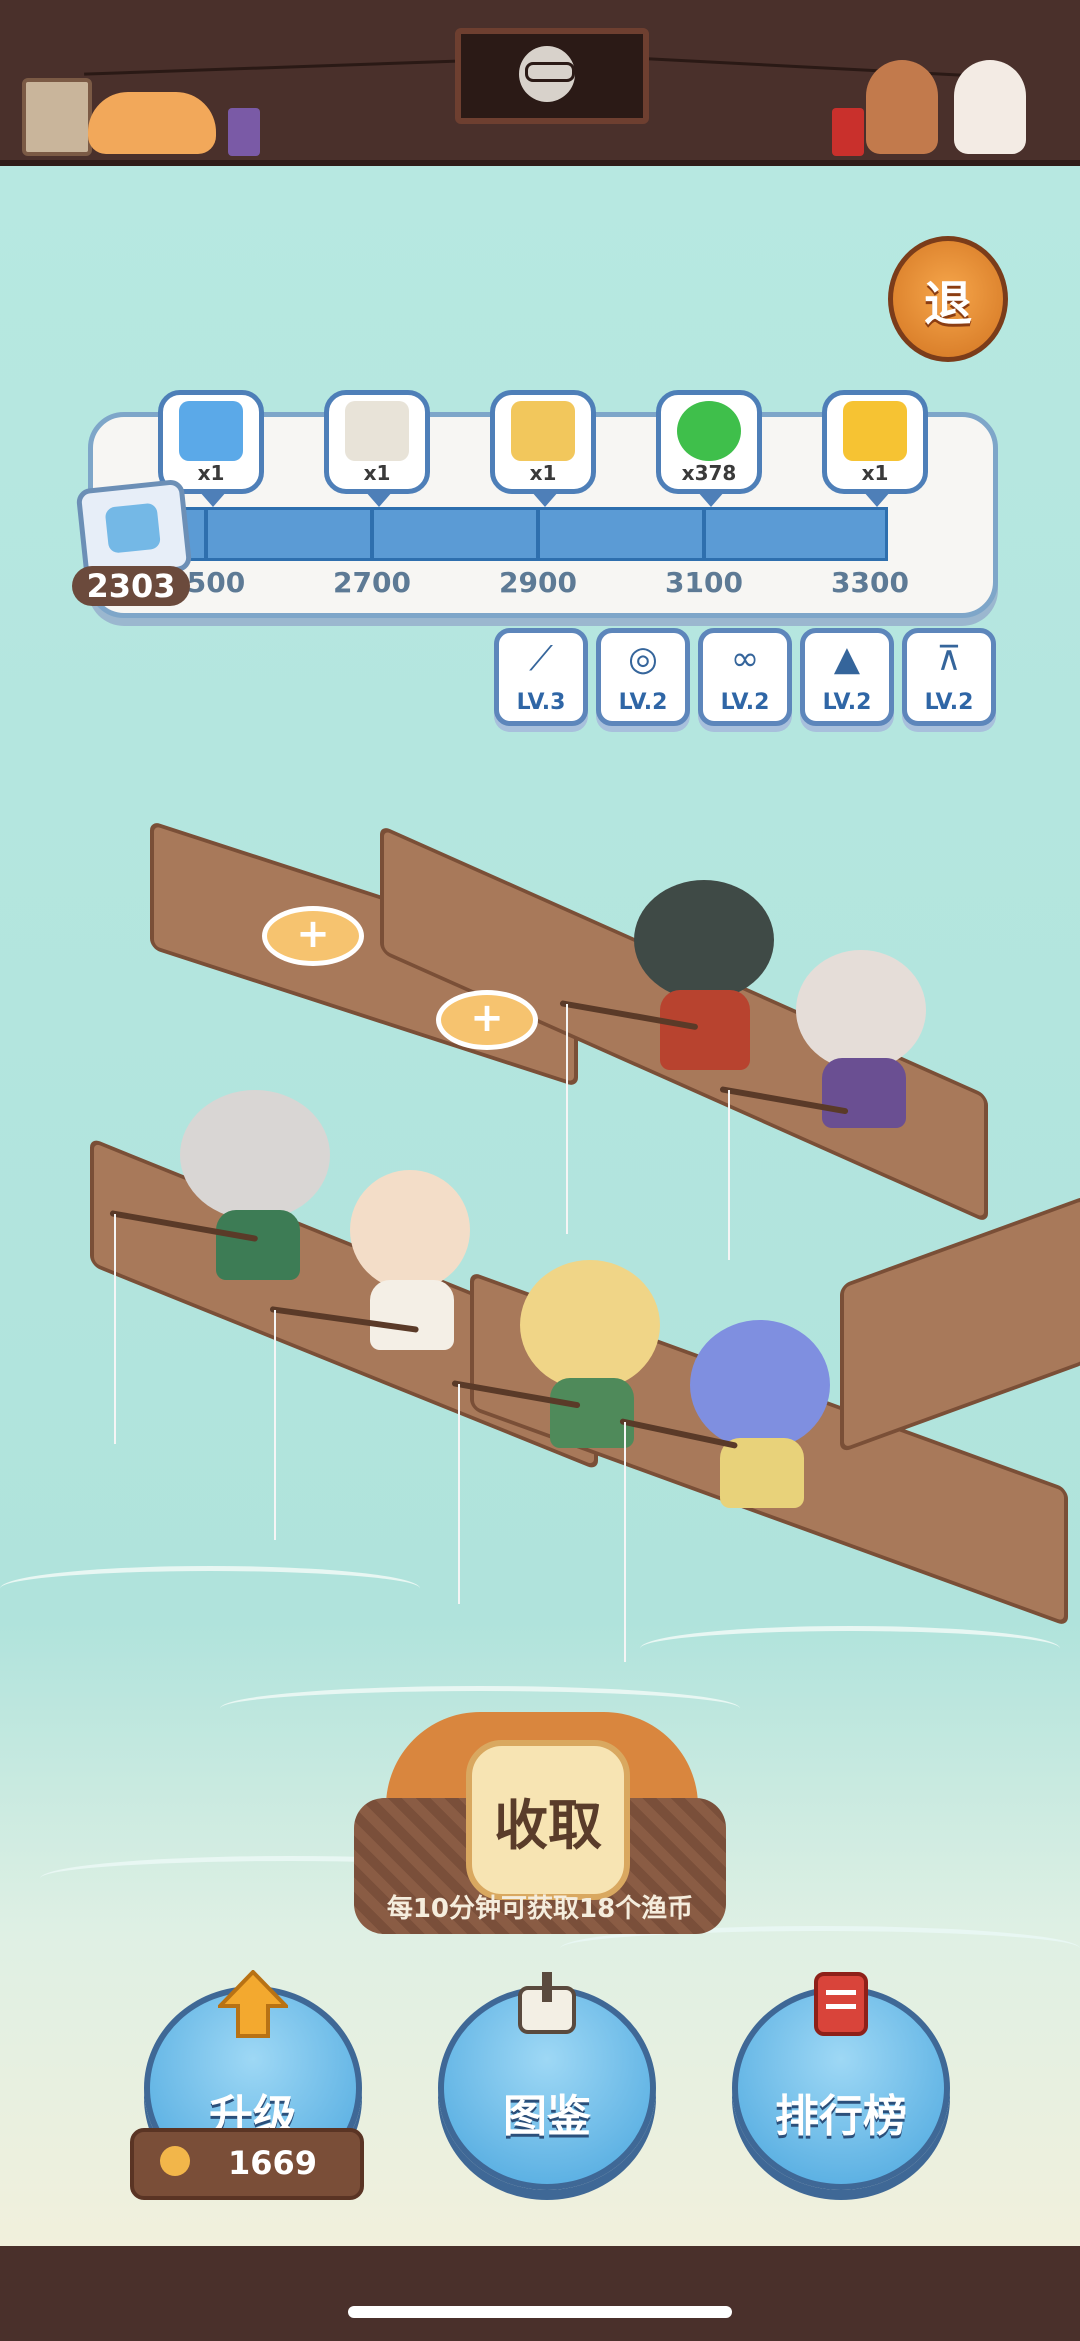 Image resolution: width=1080 pixels, height=2341 pixels. What do you see at coordinates (870, 582) in the screenshot?
I see `milestone-label: 3300` at bounding box center [870, 582].